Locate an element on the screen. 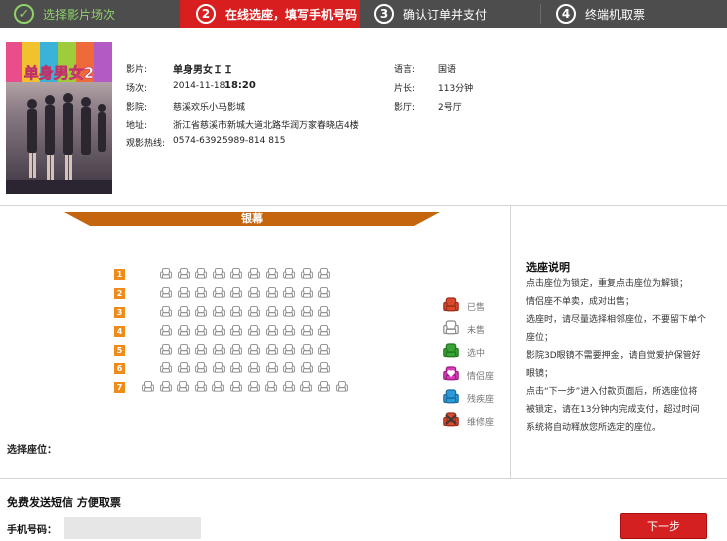  sold-seat-icon is located at coordinates (451, 304).